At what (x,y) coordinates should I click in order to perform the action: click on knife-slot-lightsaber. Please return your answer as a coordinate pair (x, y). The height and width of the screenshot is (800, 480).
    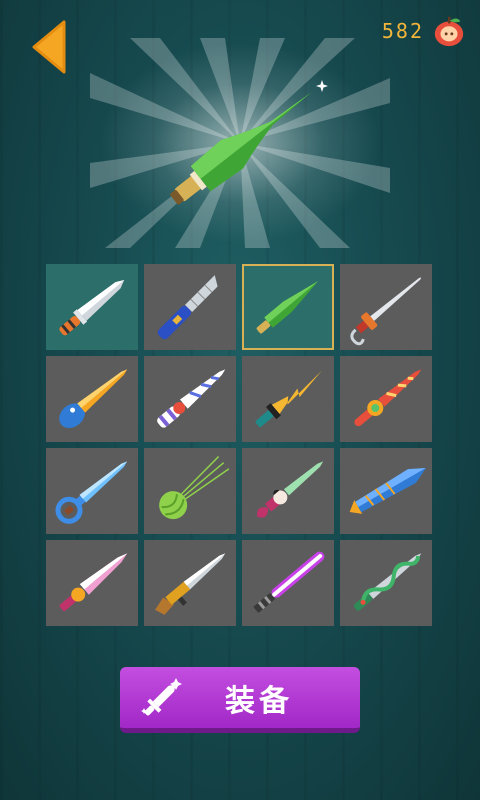
    Looking at the image, I should click on (288, 583).